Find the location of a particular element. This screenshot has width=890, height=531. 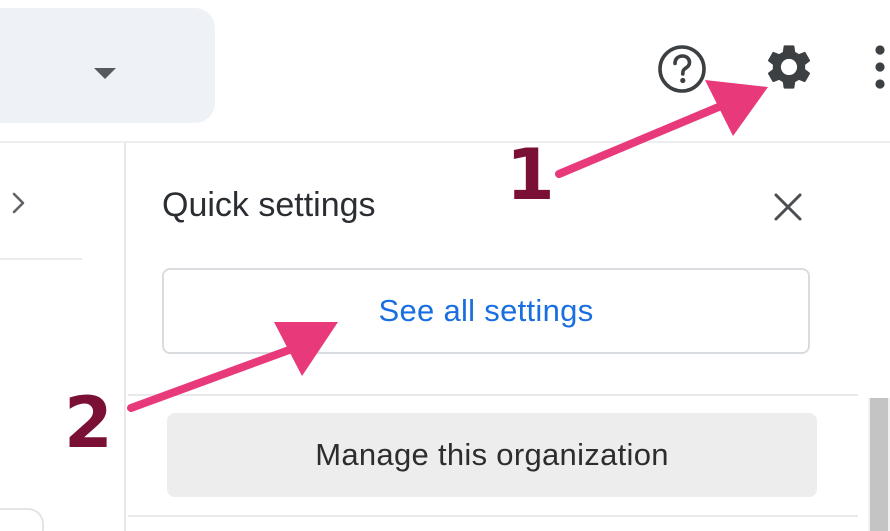

header-divider is located at coordinates (445, 142).